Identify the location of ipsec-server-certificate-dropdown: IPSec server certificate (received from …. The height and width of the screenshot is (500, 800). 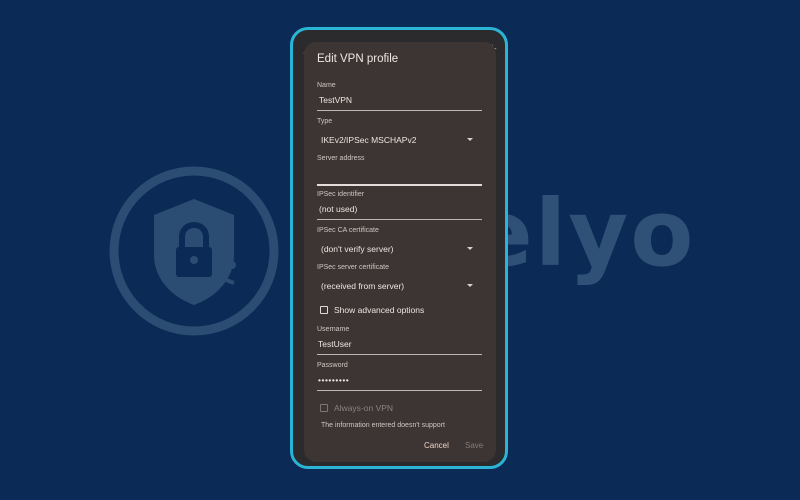
(399, 277).